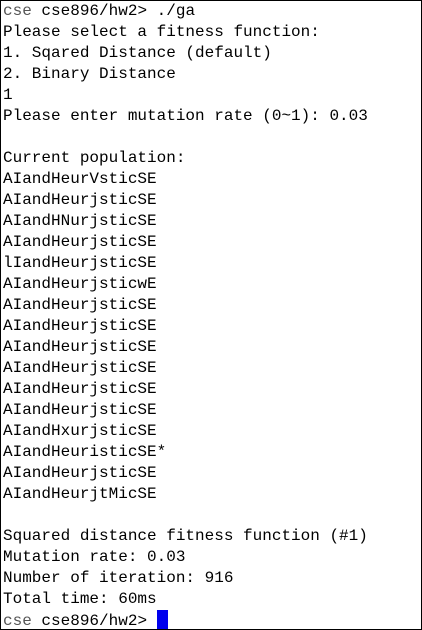 The width and height of the screenshot is (422, 630). I want to click on menu-title: Please select a fitness function:, so click(161, 32).